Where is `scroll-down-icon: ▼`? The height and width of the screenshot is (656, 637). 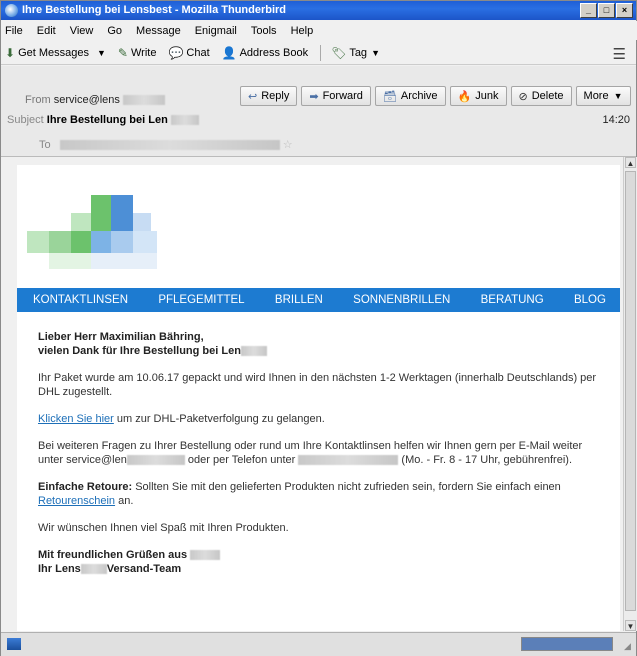 scroll-down-icon: ▼ is located at coordinates (630, 625).